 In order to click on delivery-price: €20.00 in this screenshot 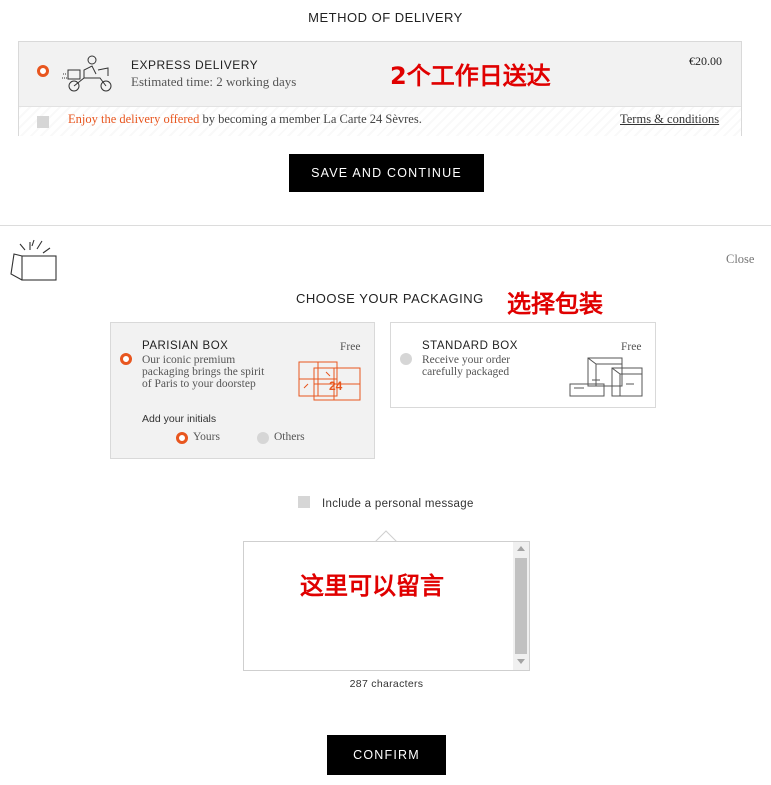, I will do `click(705, 61)`.